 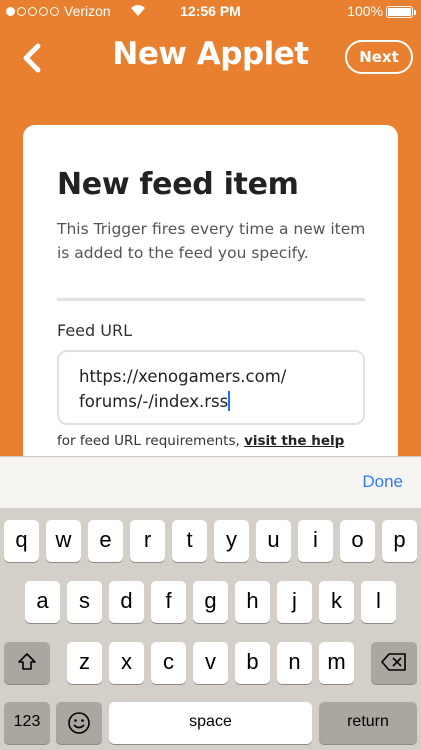 I want to click on delete-icon, so click(x=393, y=662).